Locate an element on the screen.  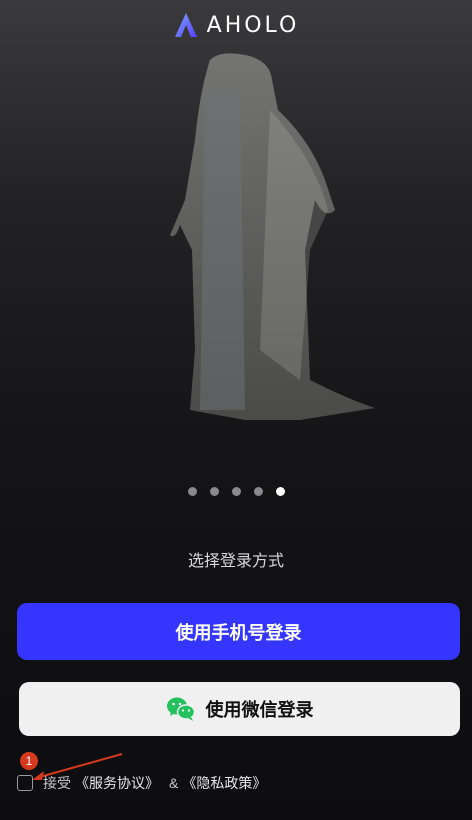
login-method-prompt: 选择登录方式 is located at coordinates (235, 561).